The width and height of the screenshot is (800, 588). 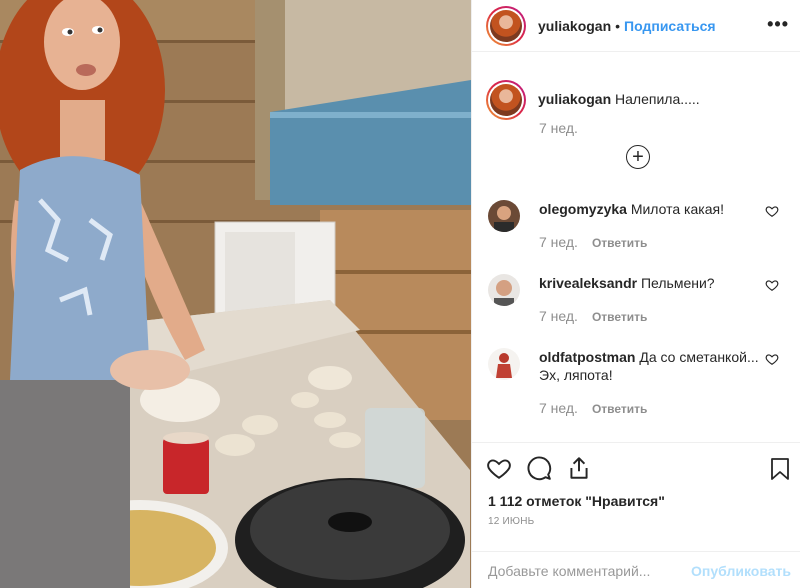 I want to click on caption-avatar, so click(x=506, y=100).